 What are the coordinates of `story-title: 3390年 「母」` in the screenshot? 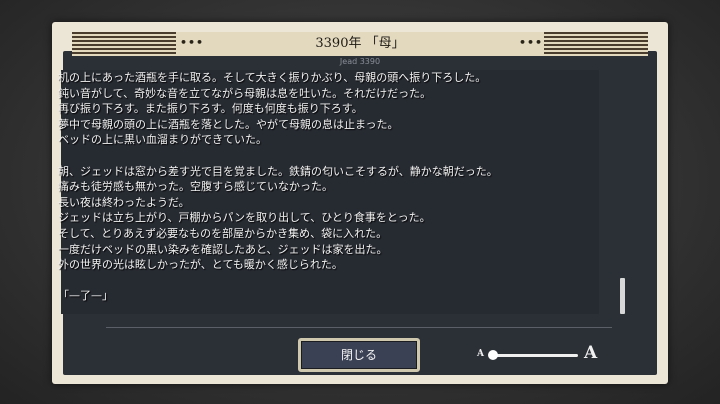 It's located at (360, 43).